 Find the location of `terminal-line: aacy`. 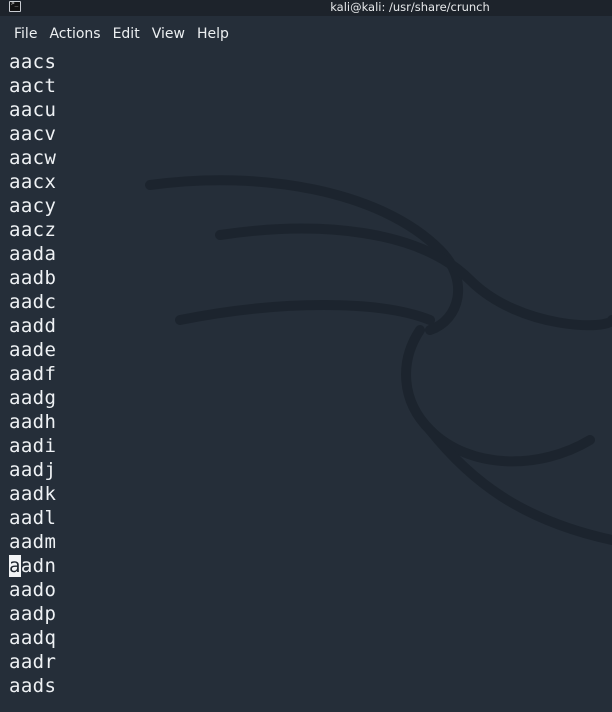

terminal-line: aacy is located at coordinates (33, 206).